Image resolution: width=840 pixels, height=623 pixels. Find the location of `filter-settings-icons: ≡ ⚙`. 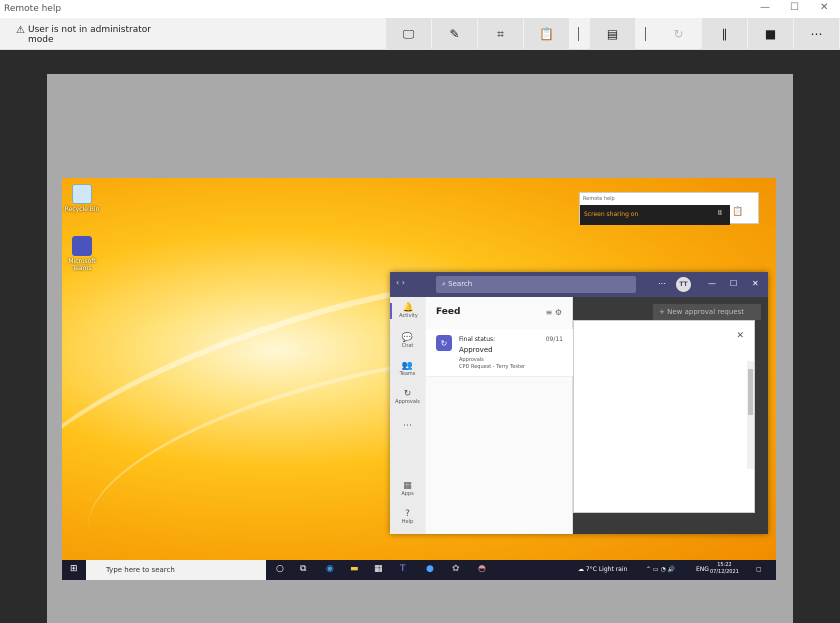

filter-settings-icons: ≡ ⚙ is located at coordinates (554, 312).